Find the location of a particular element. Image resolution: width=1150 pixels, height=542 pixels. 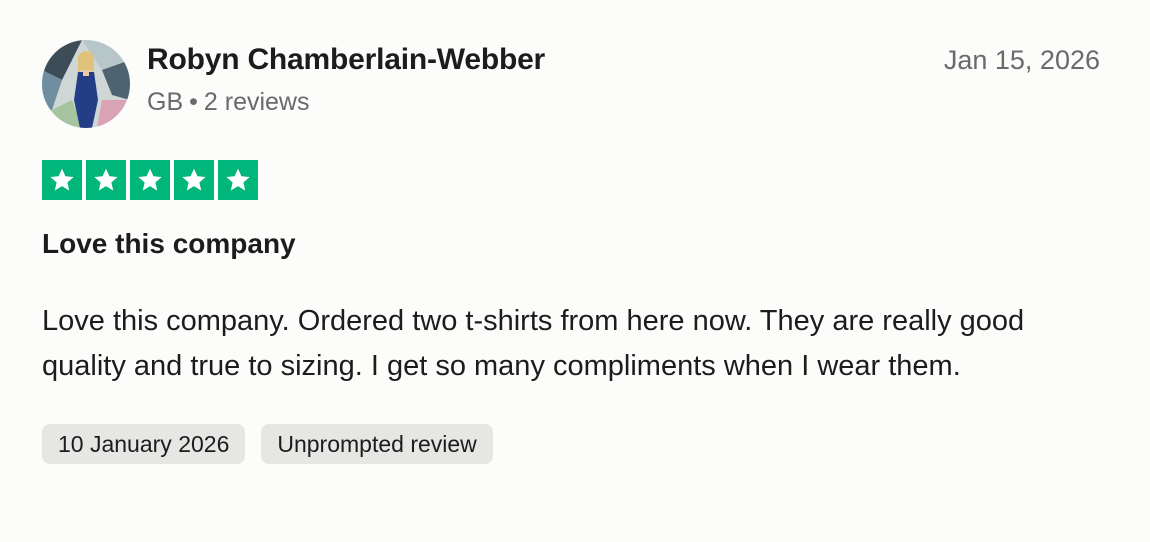

avatar is located at coordinates (86, 84).